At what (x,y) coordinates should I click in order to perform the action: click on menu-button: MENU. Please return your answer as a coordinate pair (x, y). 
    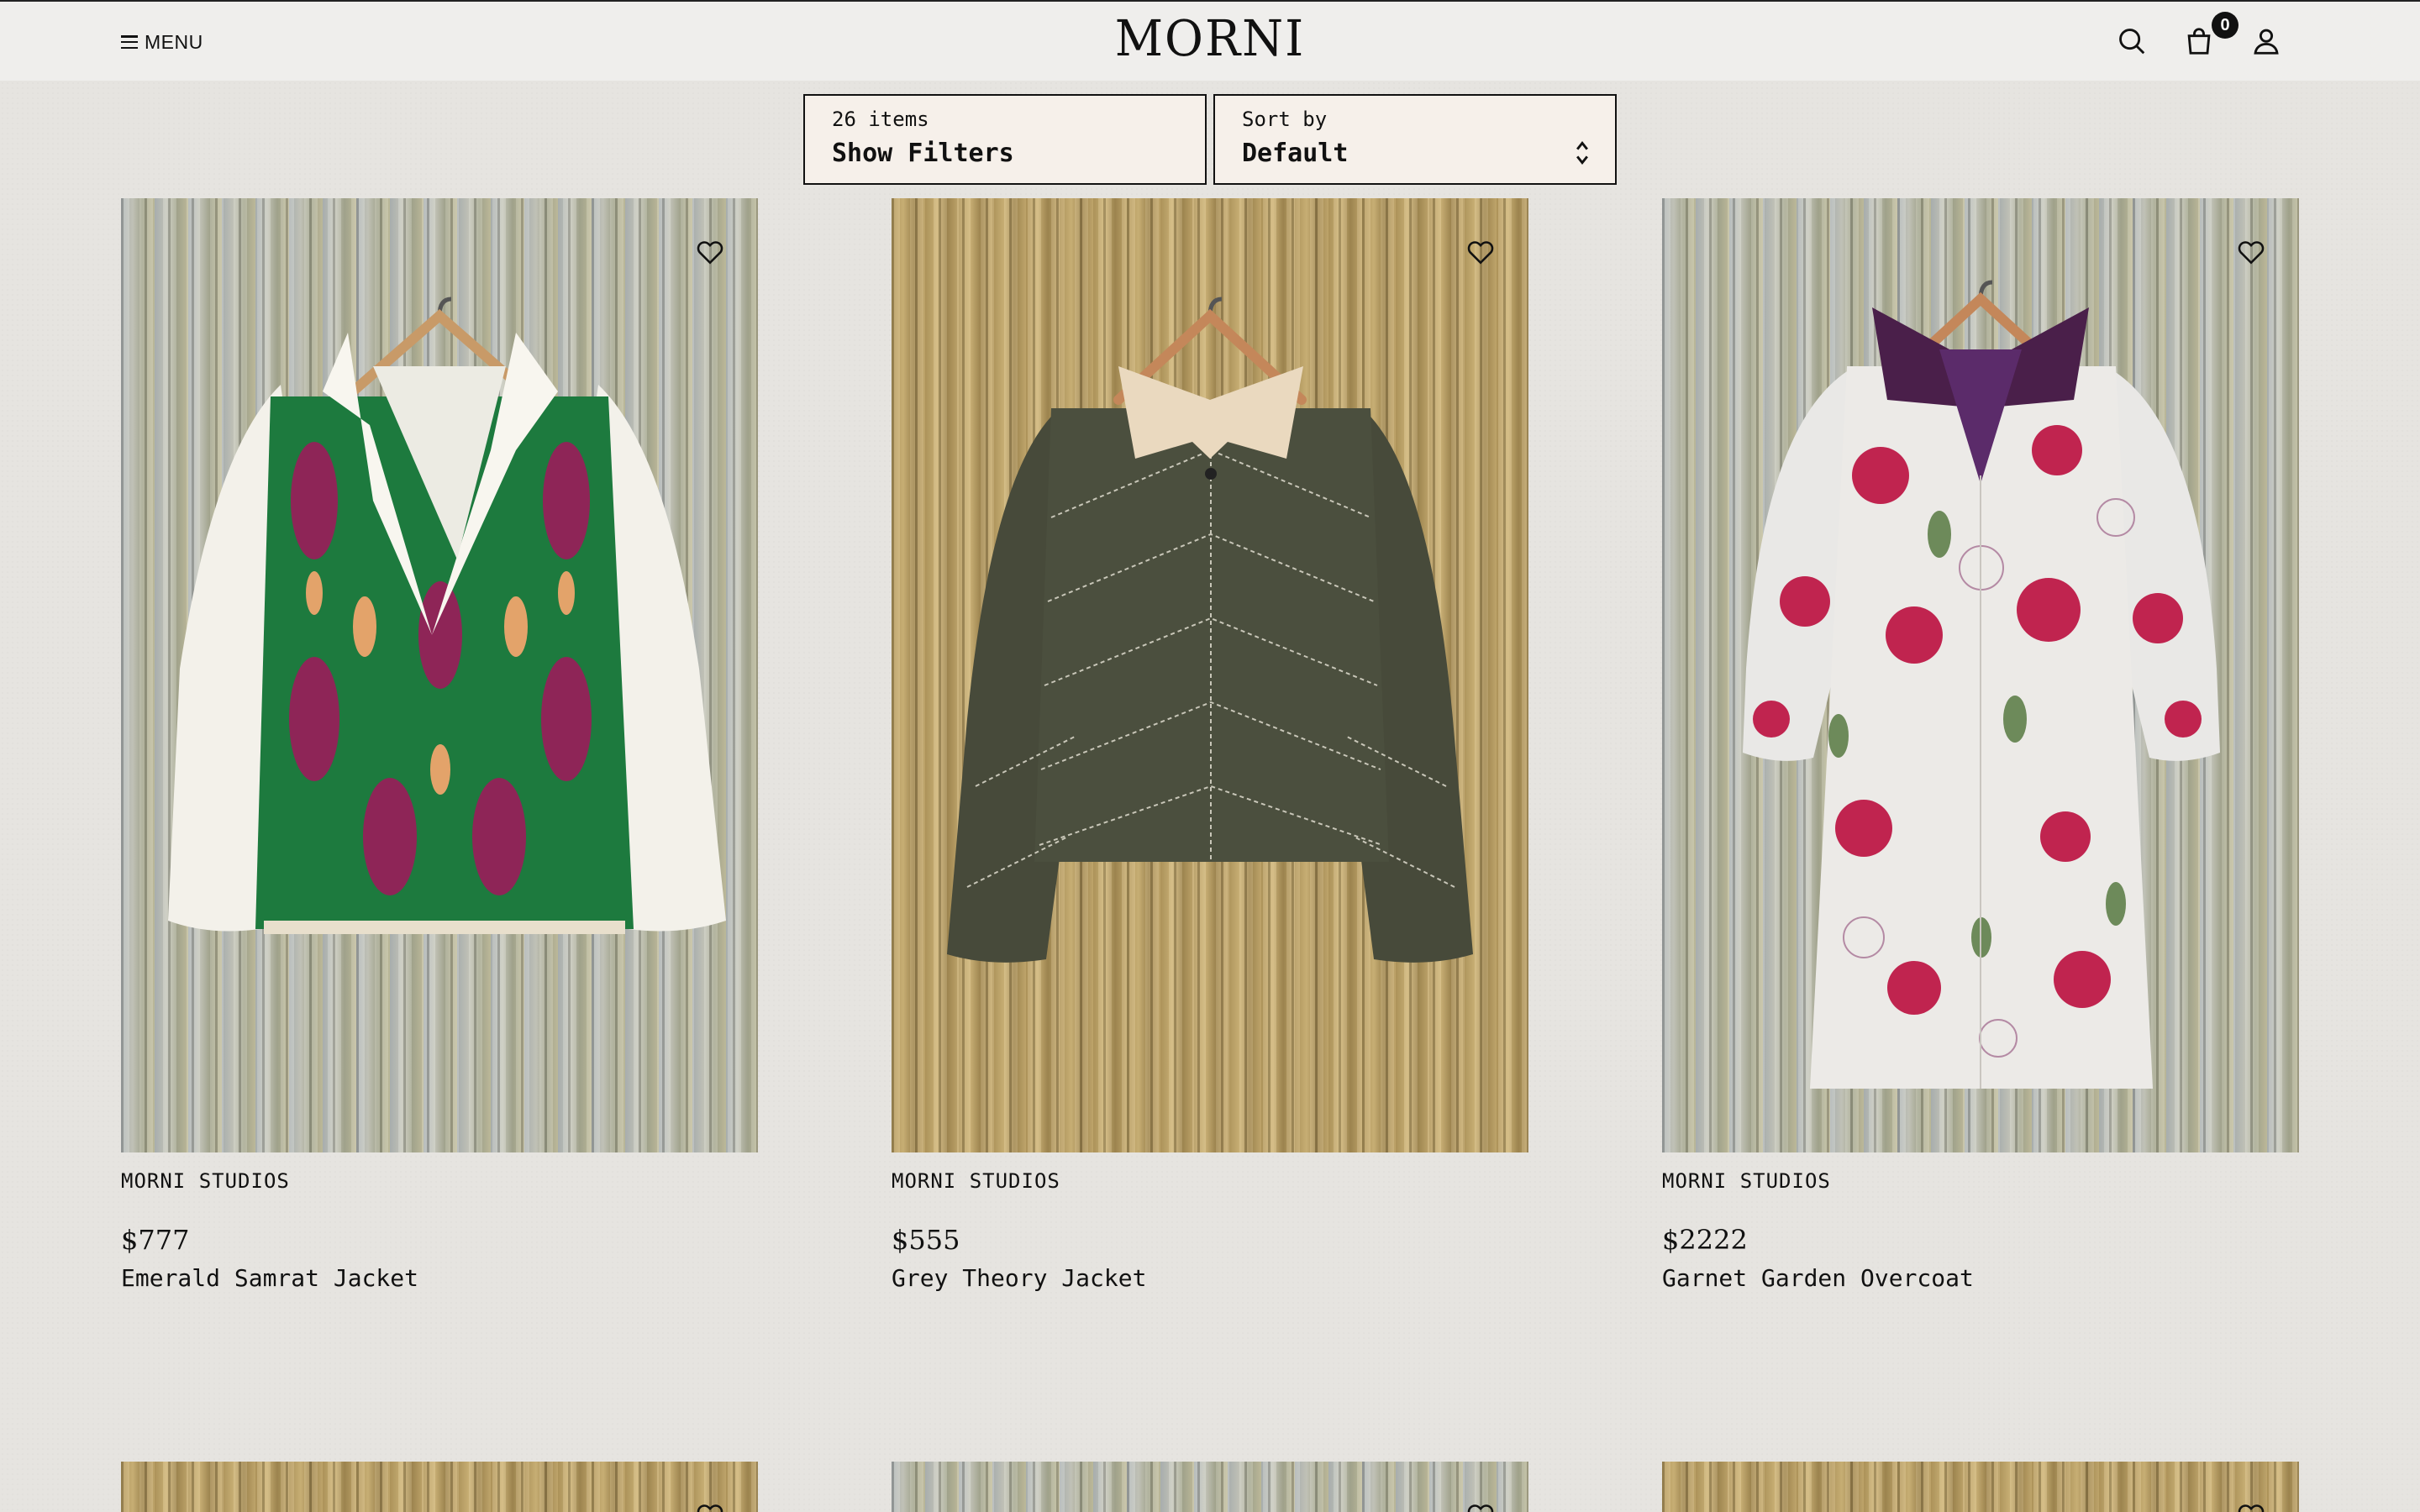
    Looking at the image, I should click on (162, 42).